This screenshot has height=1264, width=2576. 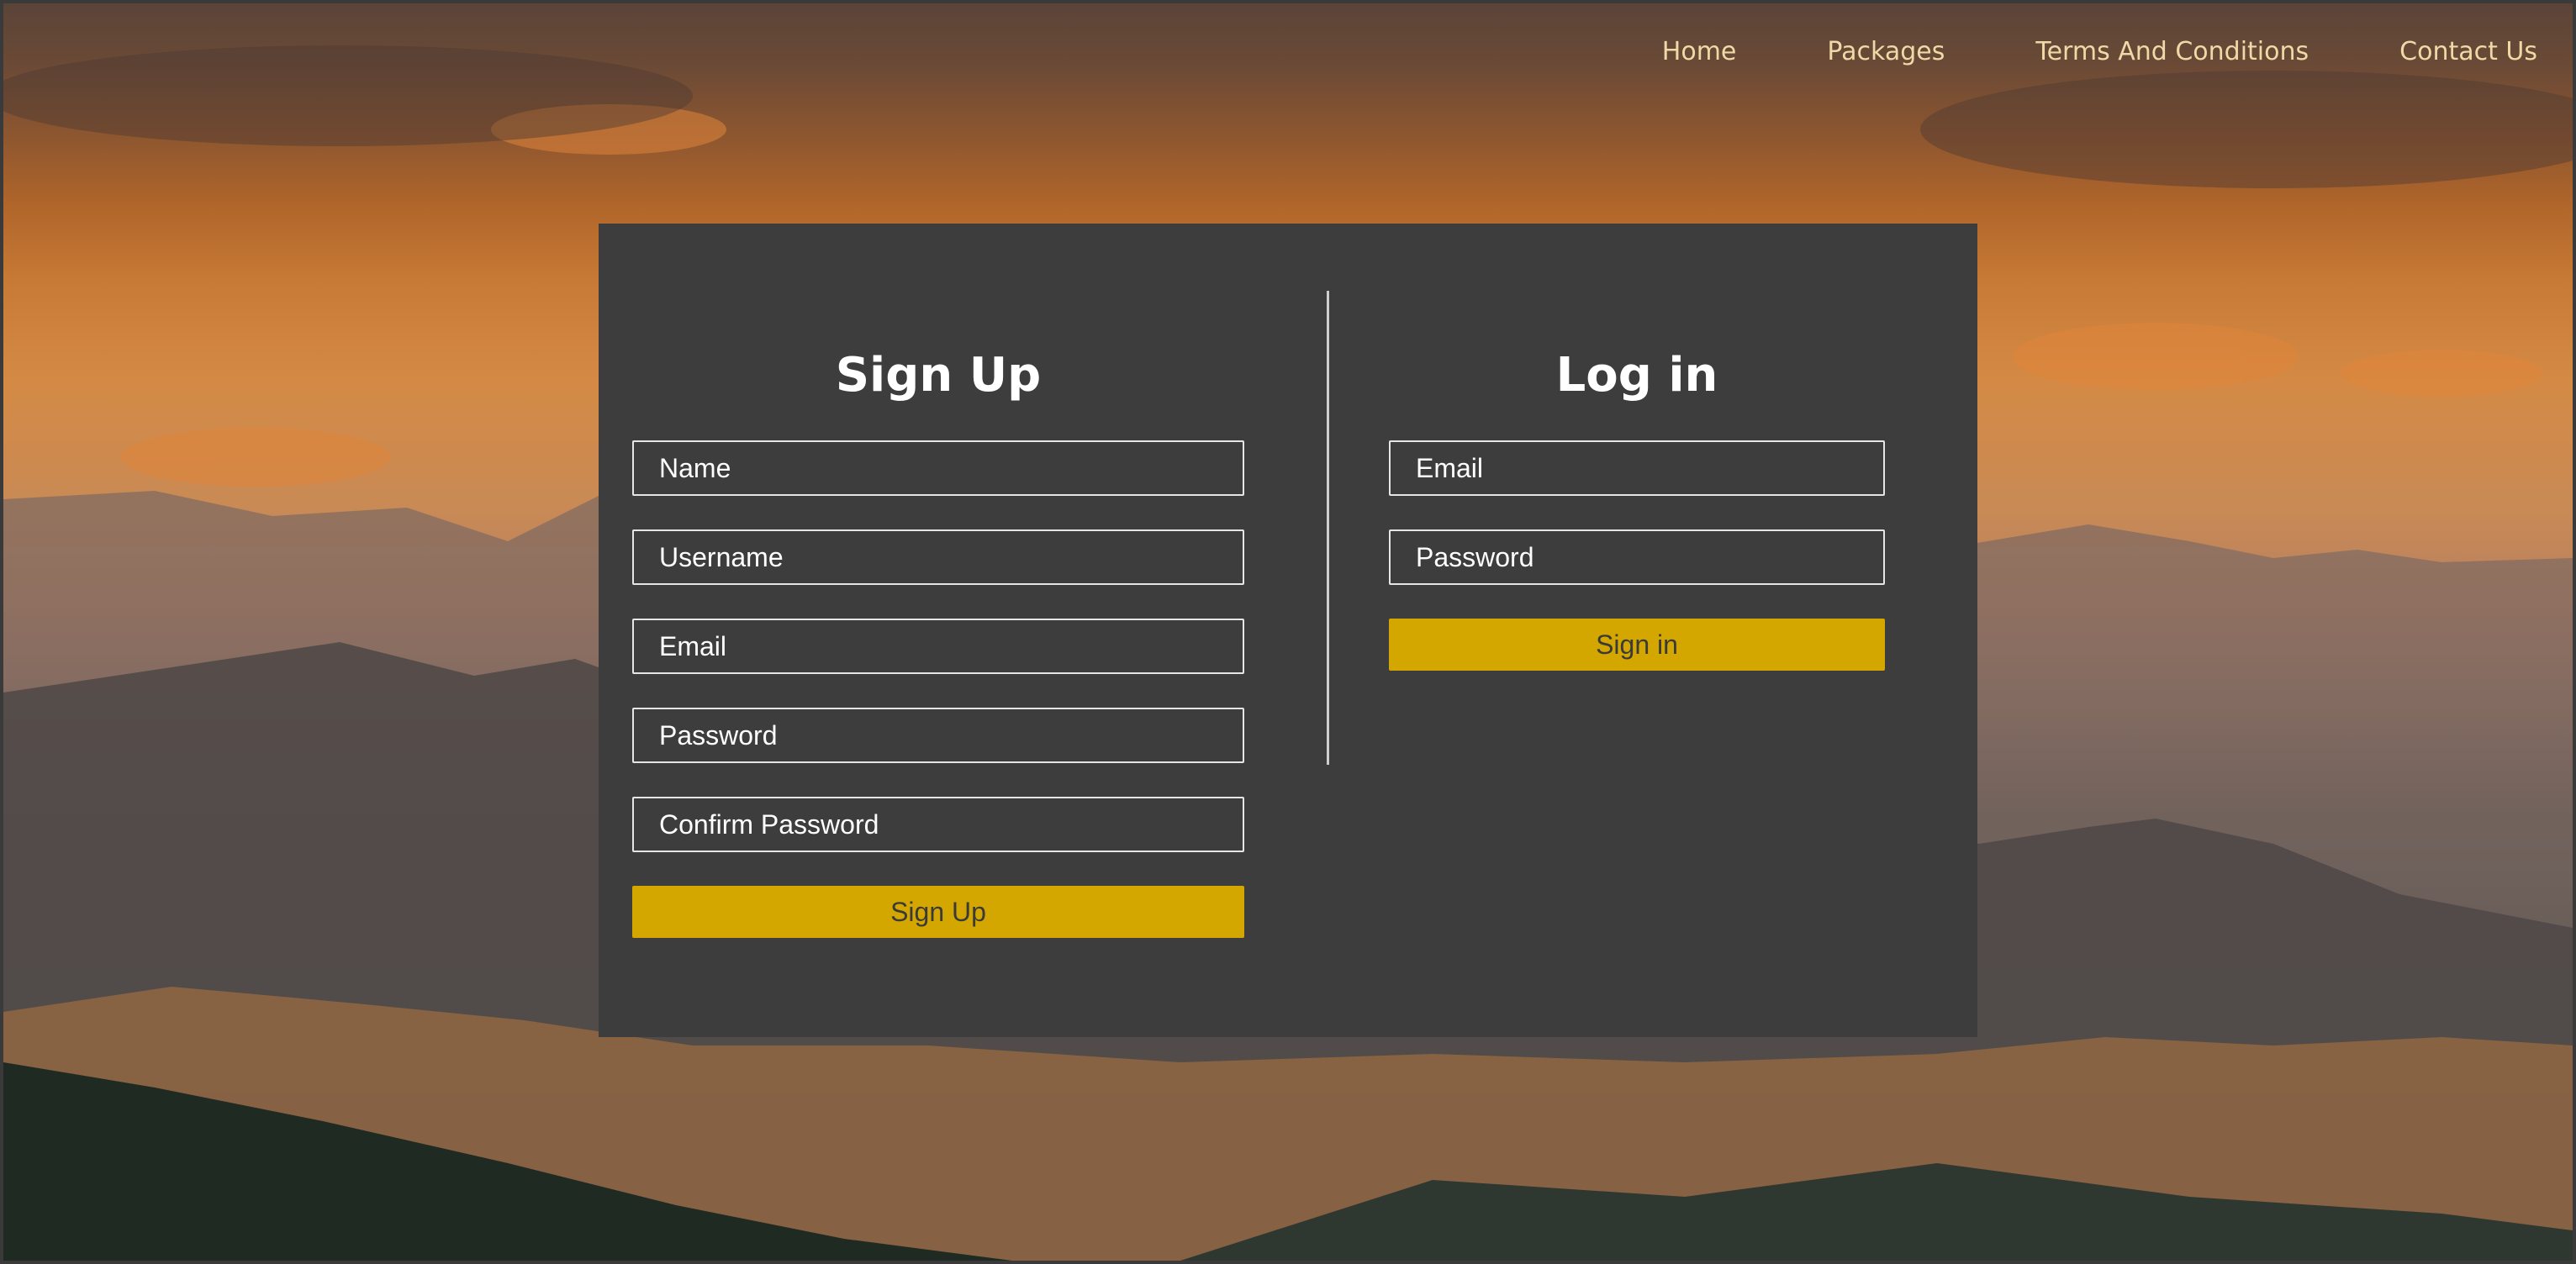 I want to click on confirm-password-field, so click(x=938, y=824).